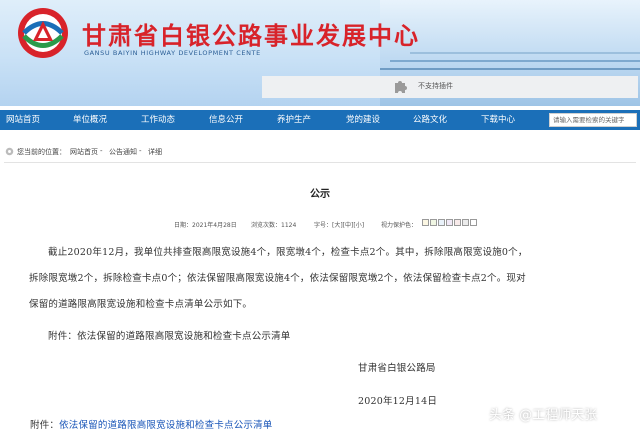 The width and height of the screenshot is (640, 438). Describe the element at coordinates (593, 120) in the screenshot. I see `search-input: 请输入需要检索的关键字` at that location.